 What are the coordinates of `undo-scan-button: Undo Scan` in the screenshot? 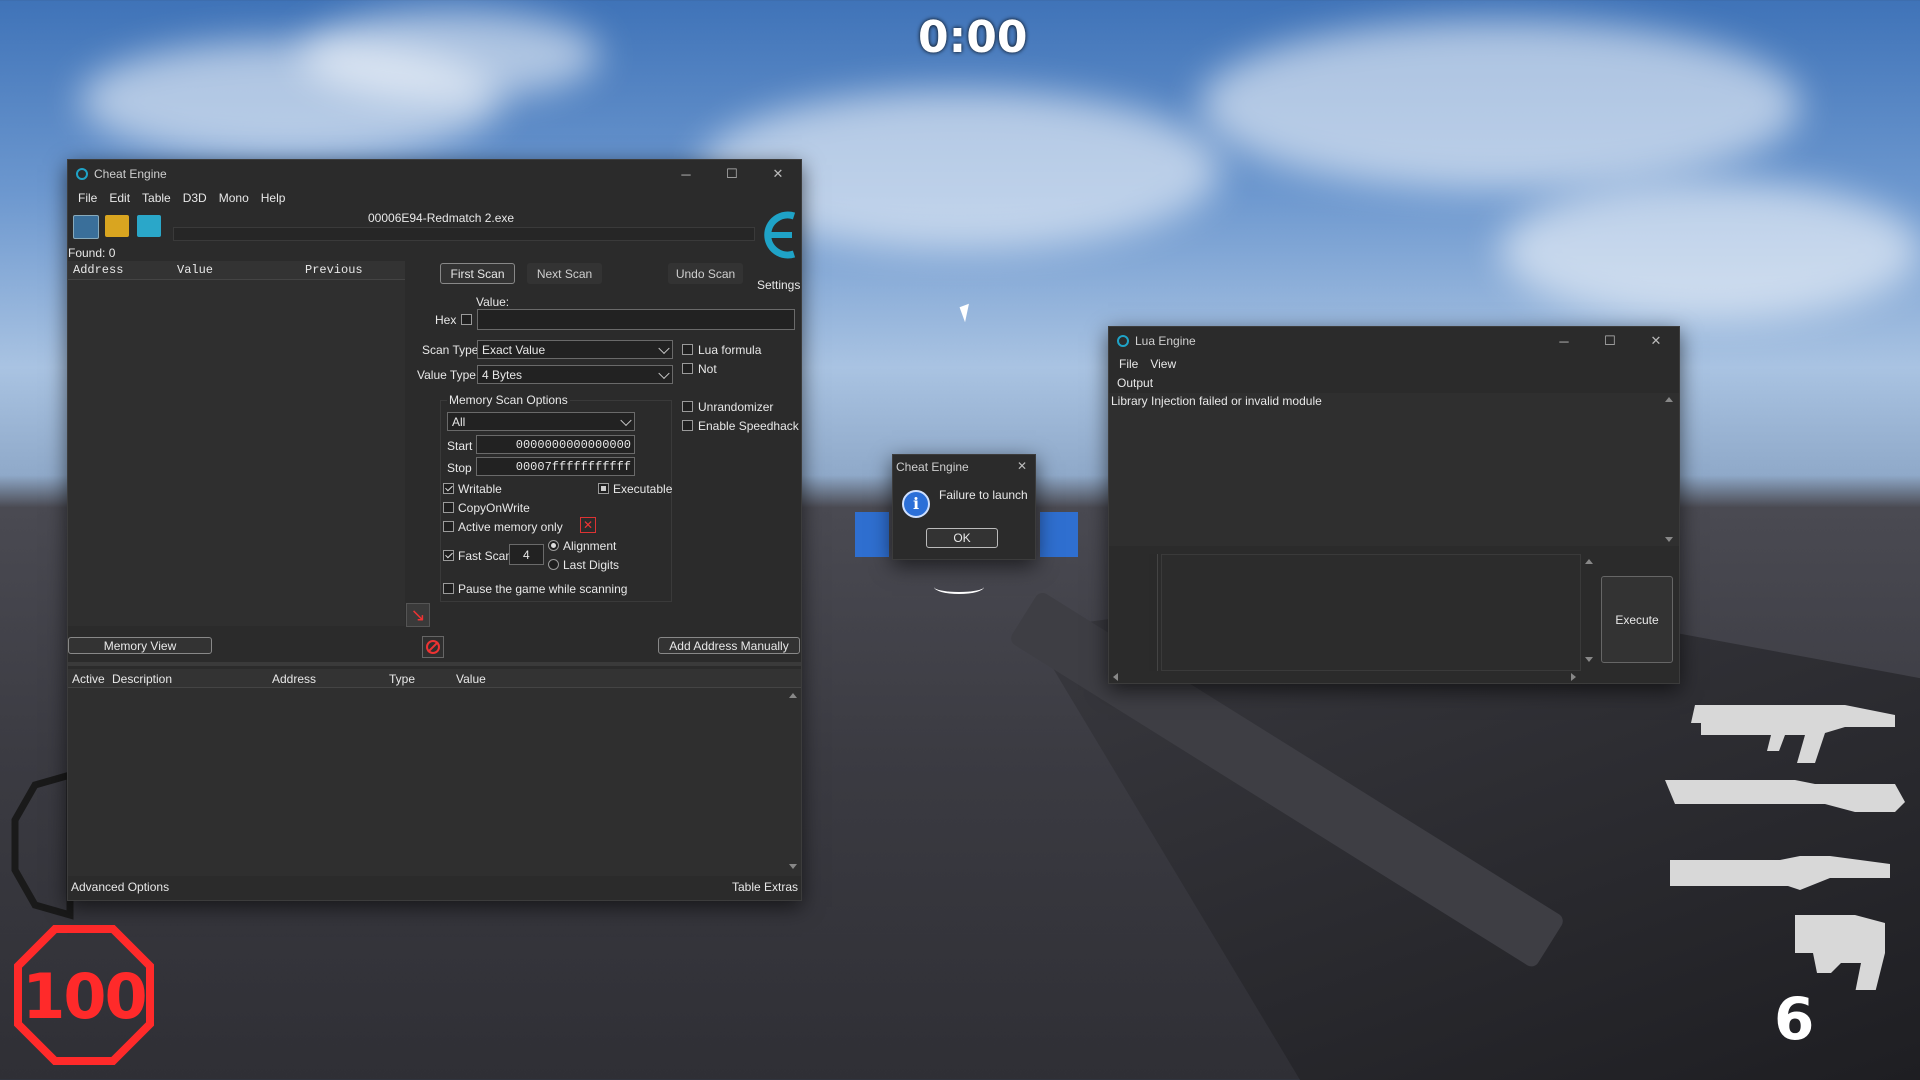 It's located at (705, 273).